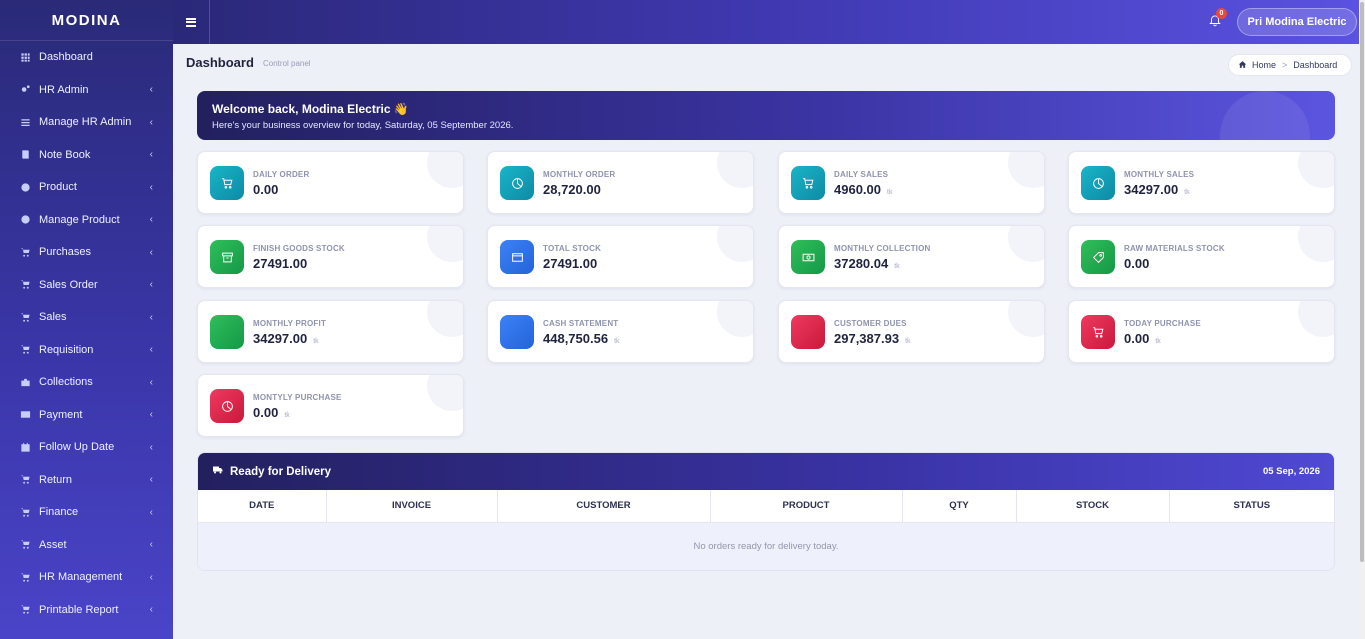 This screenshot has width=1365, height=639. I want to click on delivery-panel-date: 05 Sep, 2026, so click(1291, 471).